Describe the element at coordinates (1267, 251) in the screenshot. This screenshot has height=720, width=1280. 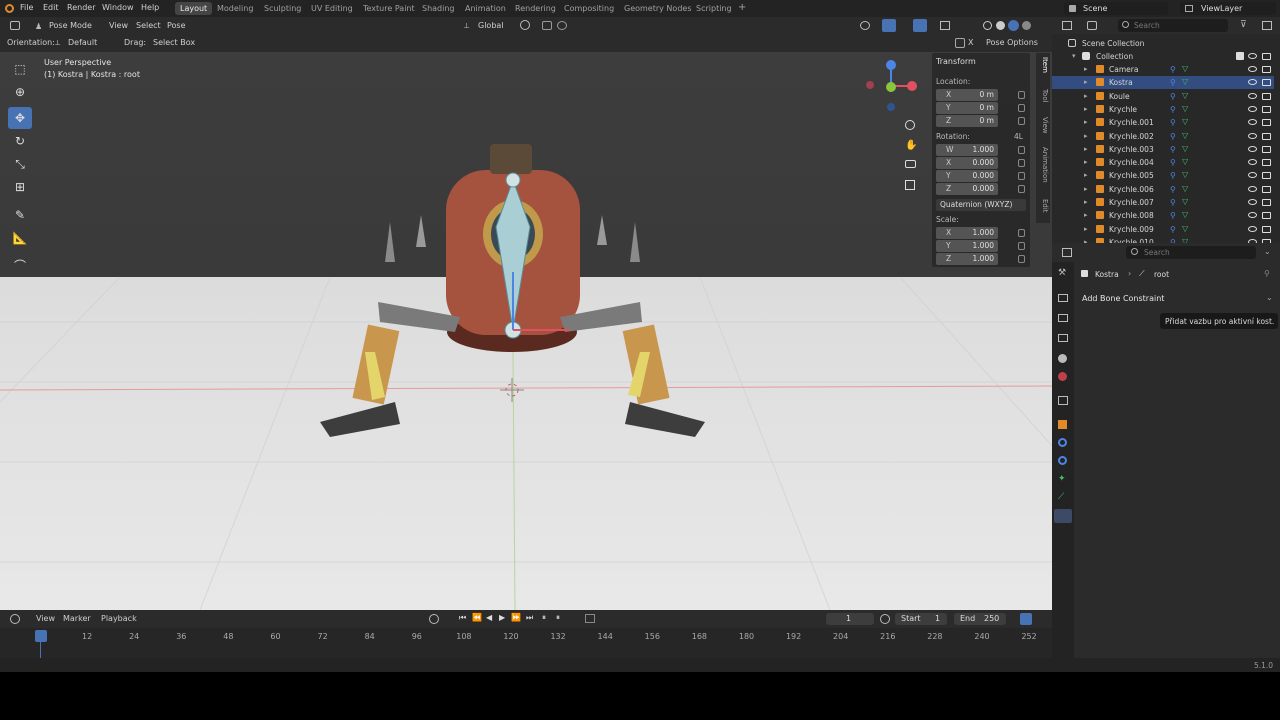
I see `chevron-down-icon: ⌄` at that location.